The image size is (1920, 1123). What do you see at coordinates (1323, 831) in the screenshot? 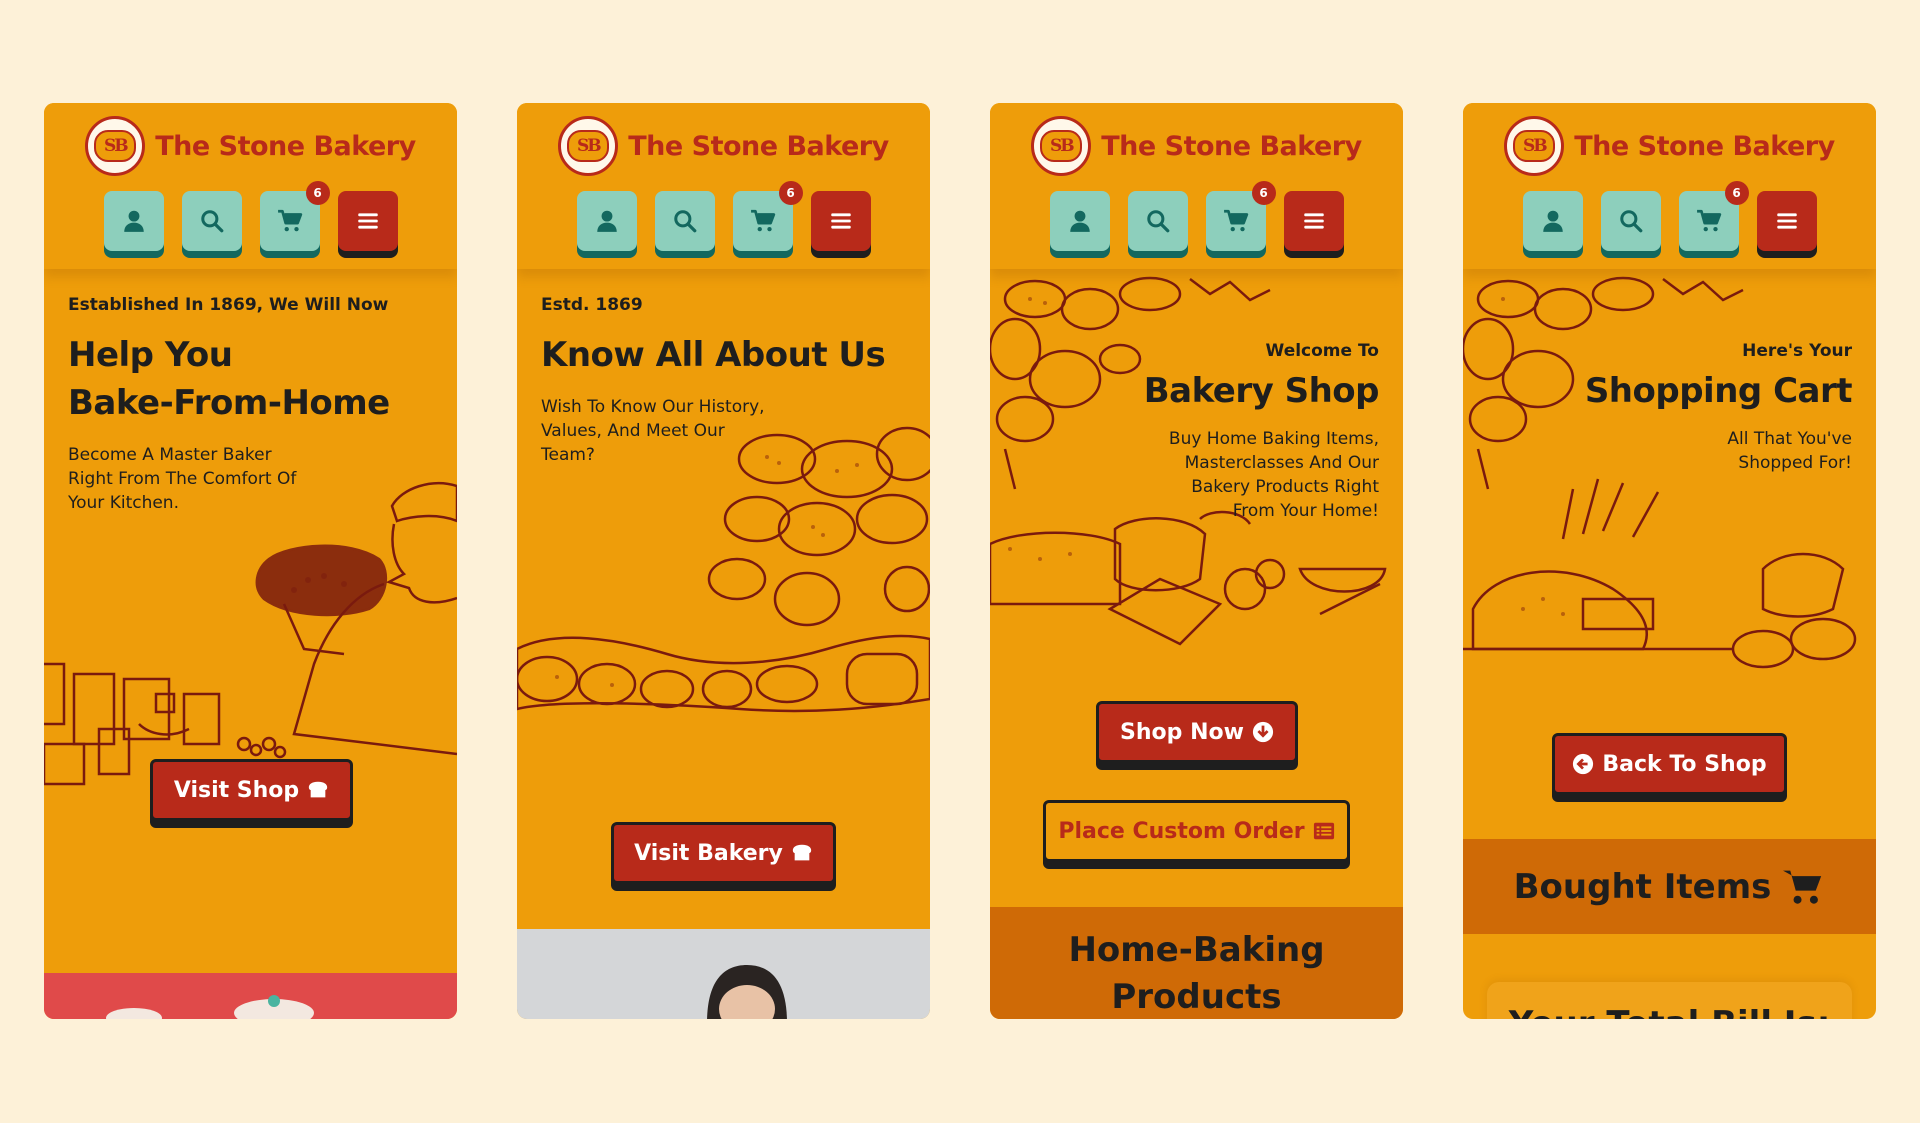
I see `list-icon` at bounding box center [1323, 831].